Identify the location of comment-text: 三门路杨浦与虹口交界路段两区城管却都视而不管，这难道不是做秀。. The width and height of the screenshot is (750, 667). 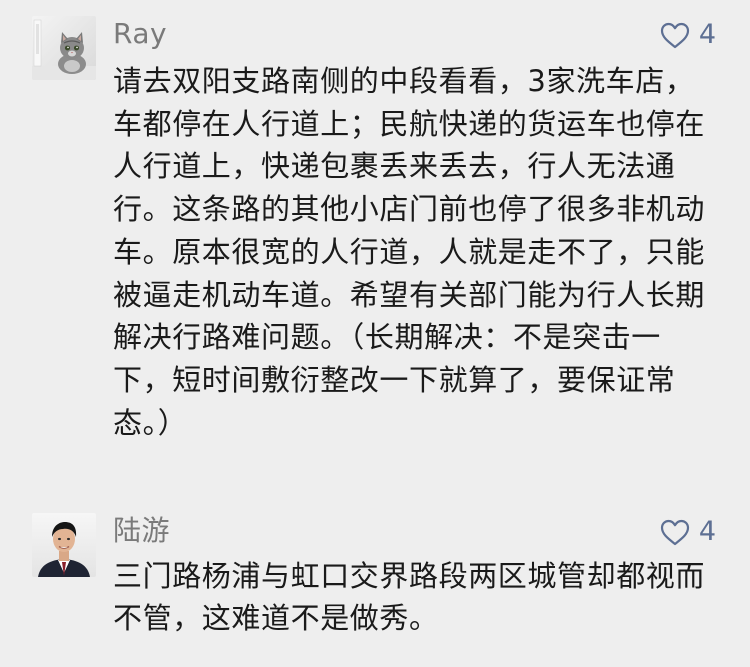
(409, 597).